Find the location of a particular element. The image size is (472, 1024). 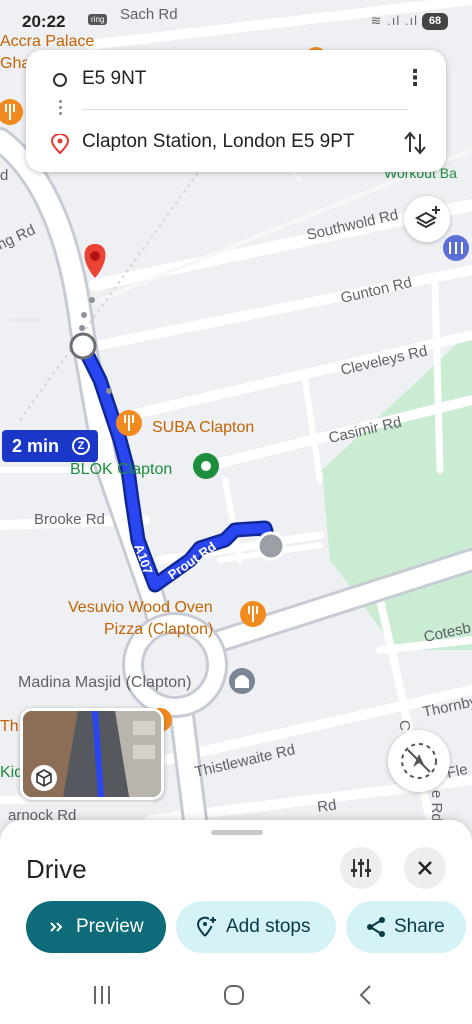

more-options-icon: ⋮ is located at coordinates (415, 79).